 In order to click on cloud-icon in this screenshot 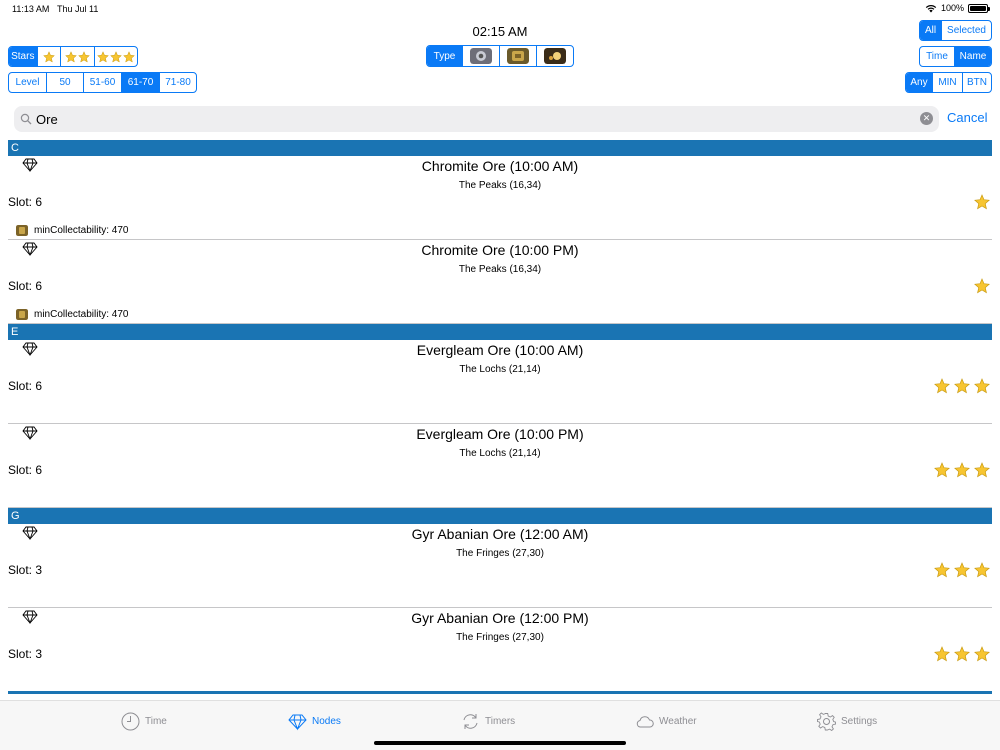, I will do `click(645, 722)`.